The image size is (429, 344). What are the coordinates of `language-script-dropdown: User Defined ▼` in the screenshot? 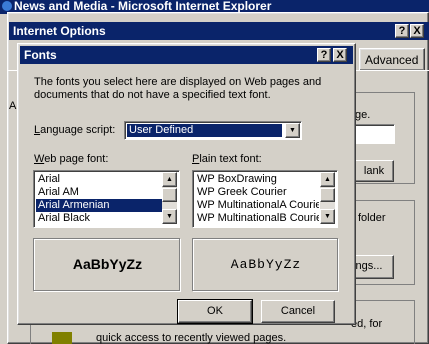 It's located at (213, 130).